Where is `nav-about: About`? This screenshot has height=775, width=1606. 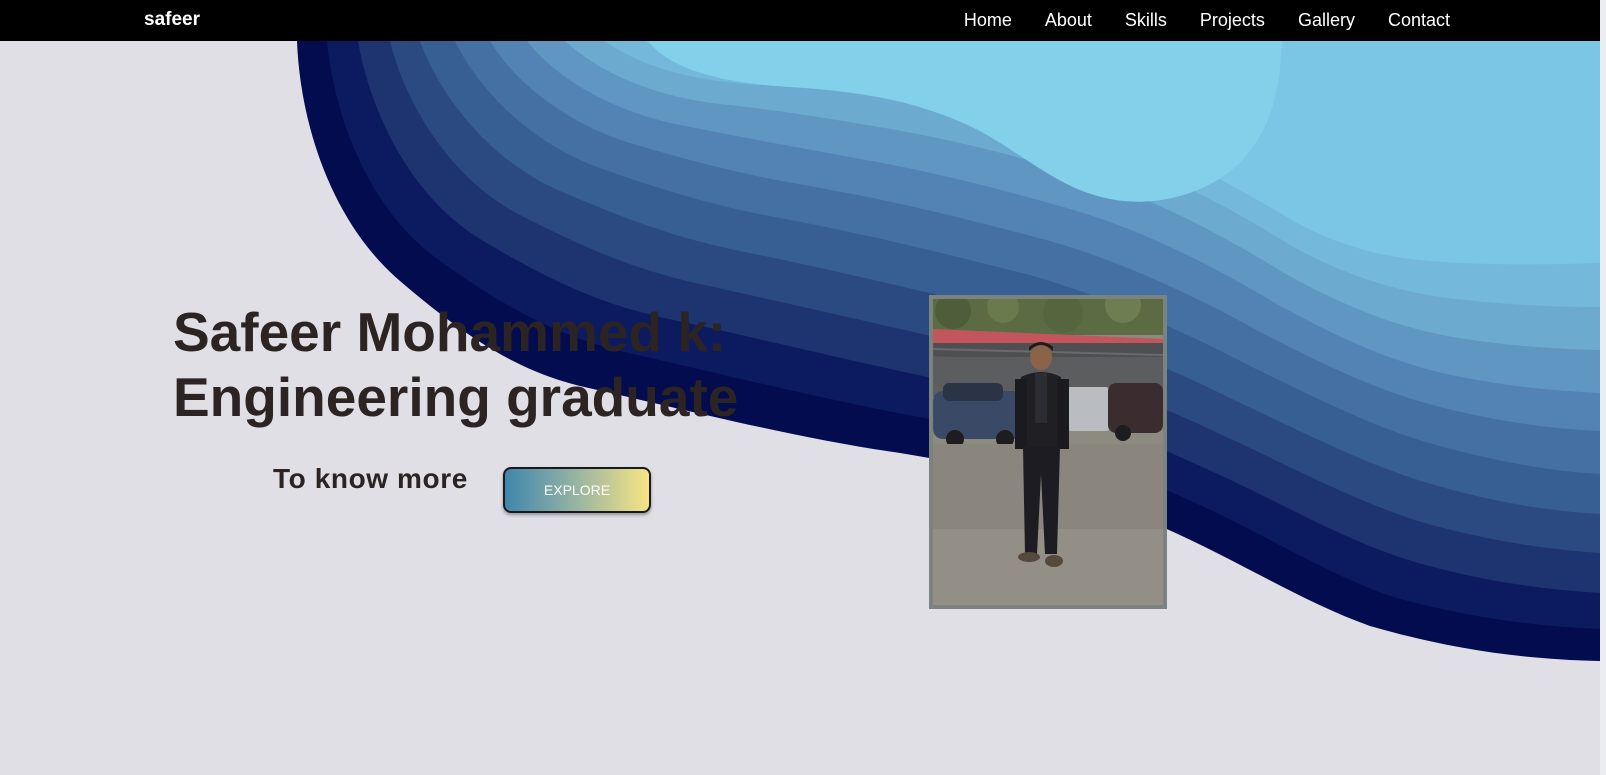
nav-about: About is located at coordinates (1068, 20).